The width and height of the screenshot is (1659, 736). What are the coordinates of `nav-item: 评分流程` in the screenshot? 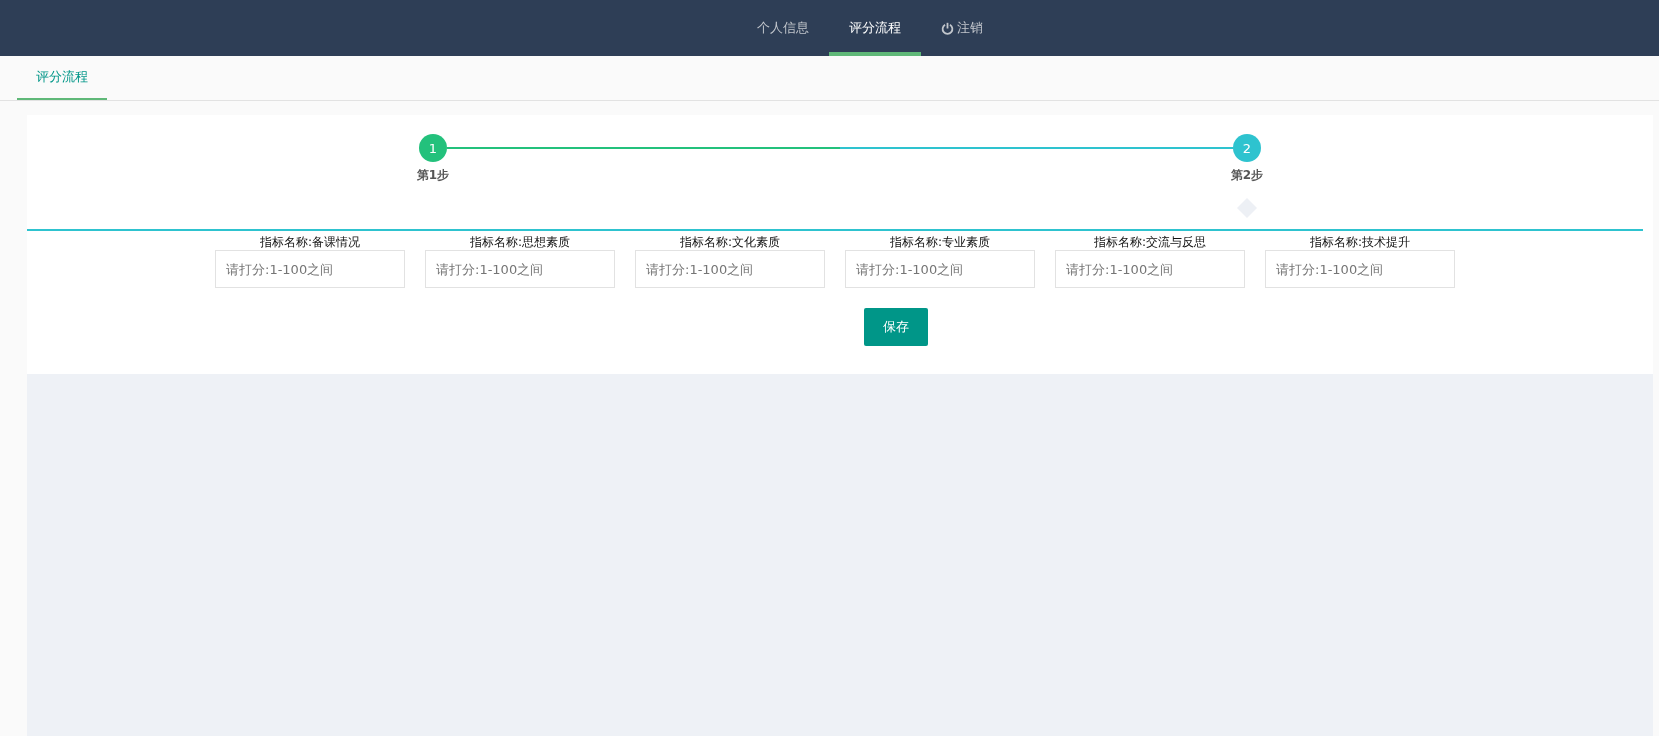 It's located at (874, 28).